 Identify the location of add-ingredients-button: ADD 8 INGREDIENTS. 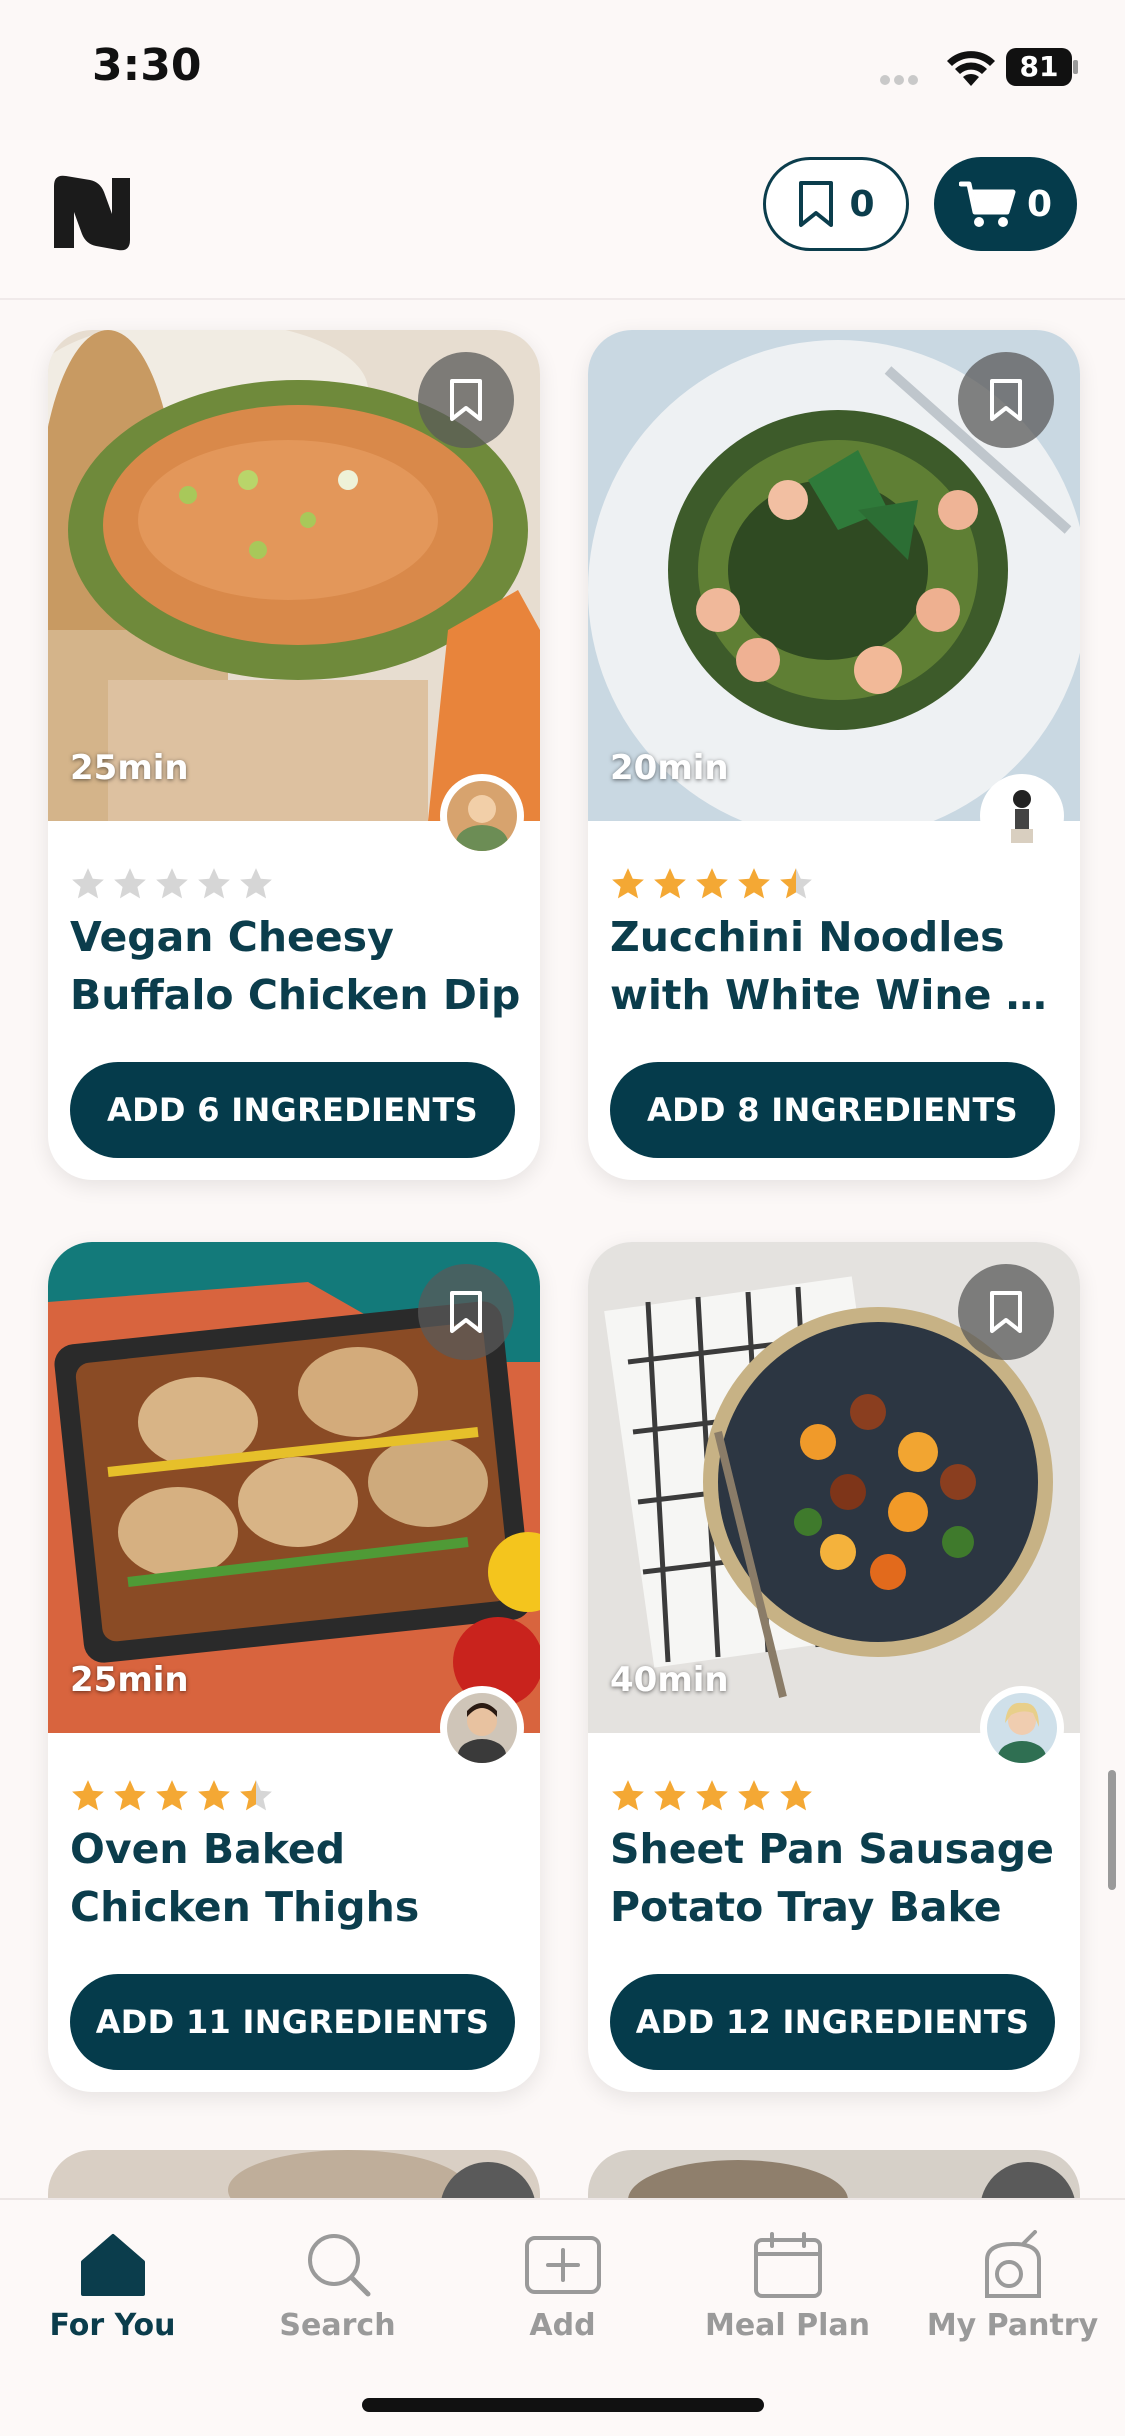
(832, 1110).